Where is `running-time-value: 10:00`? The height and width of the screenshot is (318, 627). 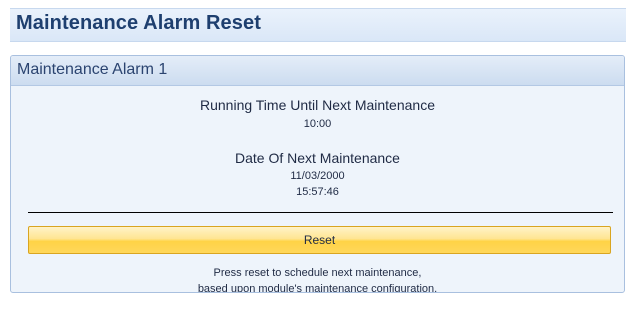
running-time-value: 10:00 is located at coordinates (317, 124).